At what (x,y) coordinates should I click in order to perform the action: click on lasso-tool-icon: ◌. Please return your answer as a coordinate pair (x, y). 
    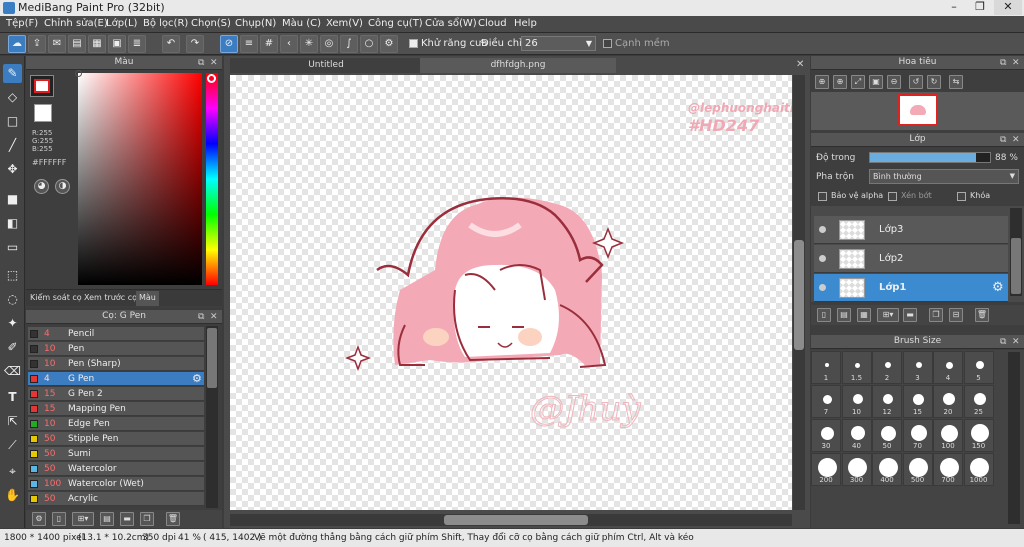
    Looking at the image, I should click on (12, 299).